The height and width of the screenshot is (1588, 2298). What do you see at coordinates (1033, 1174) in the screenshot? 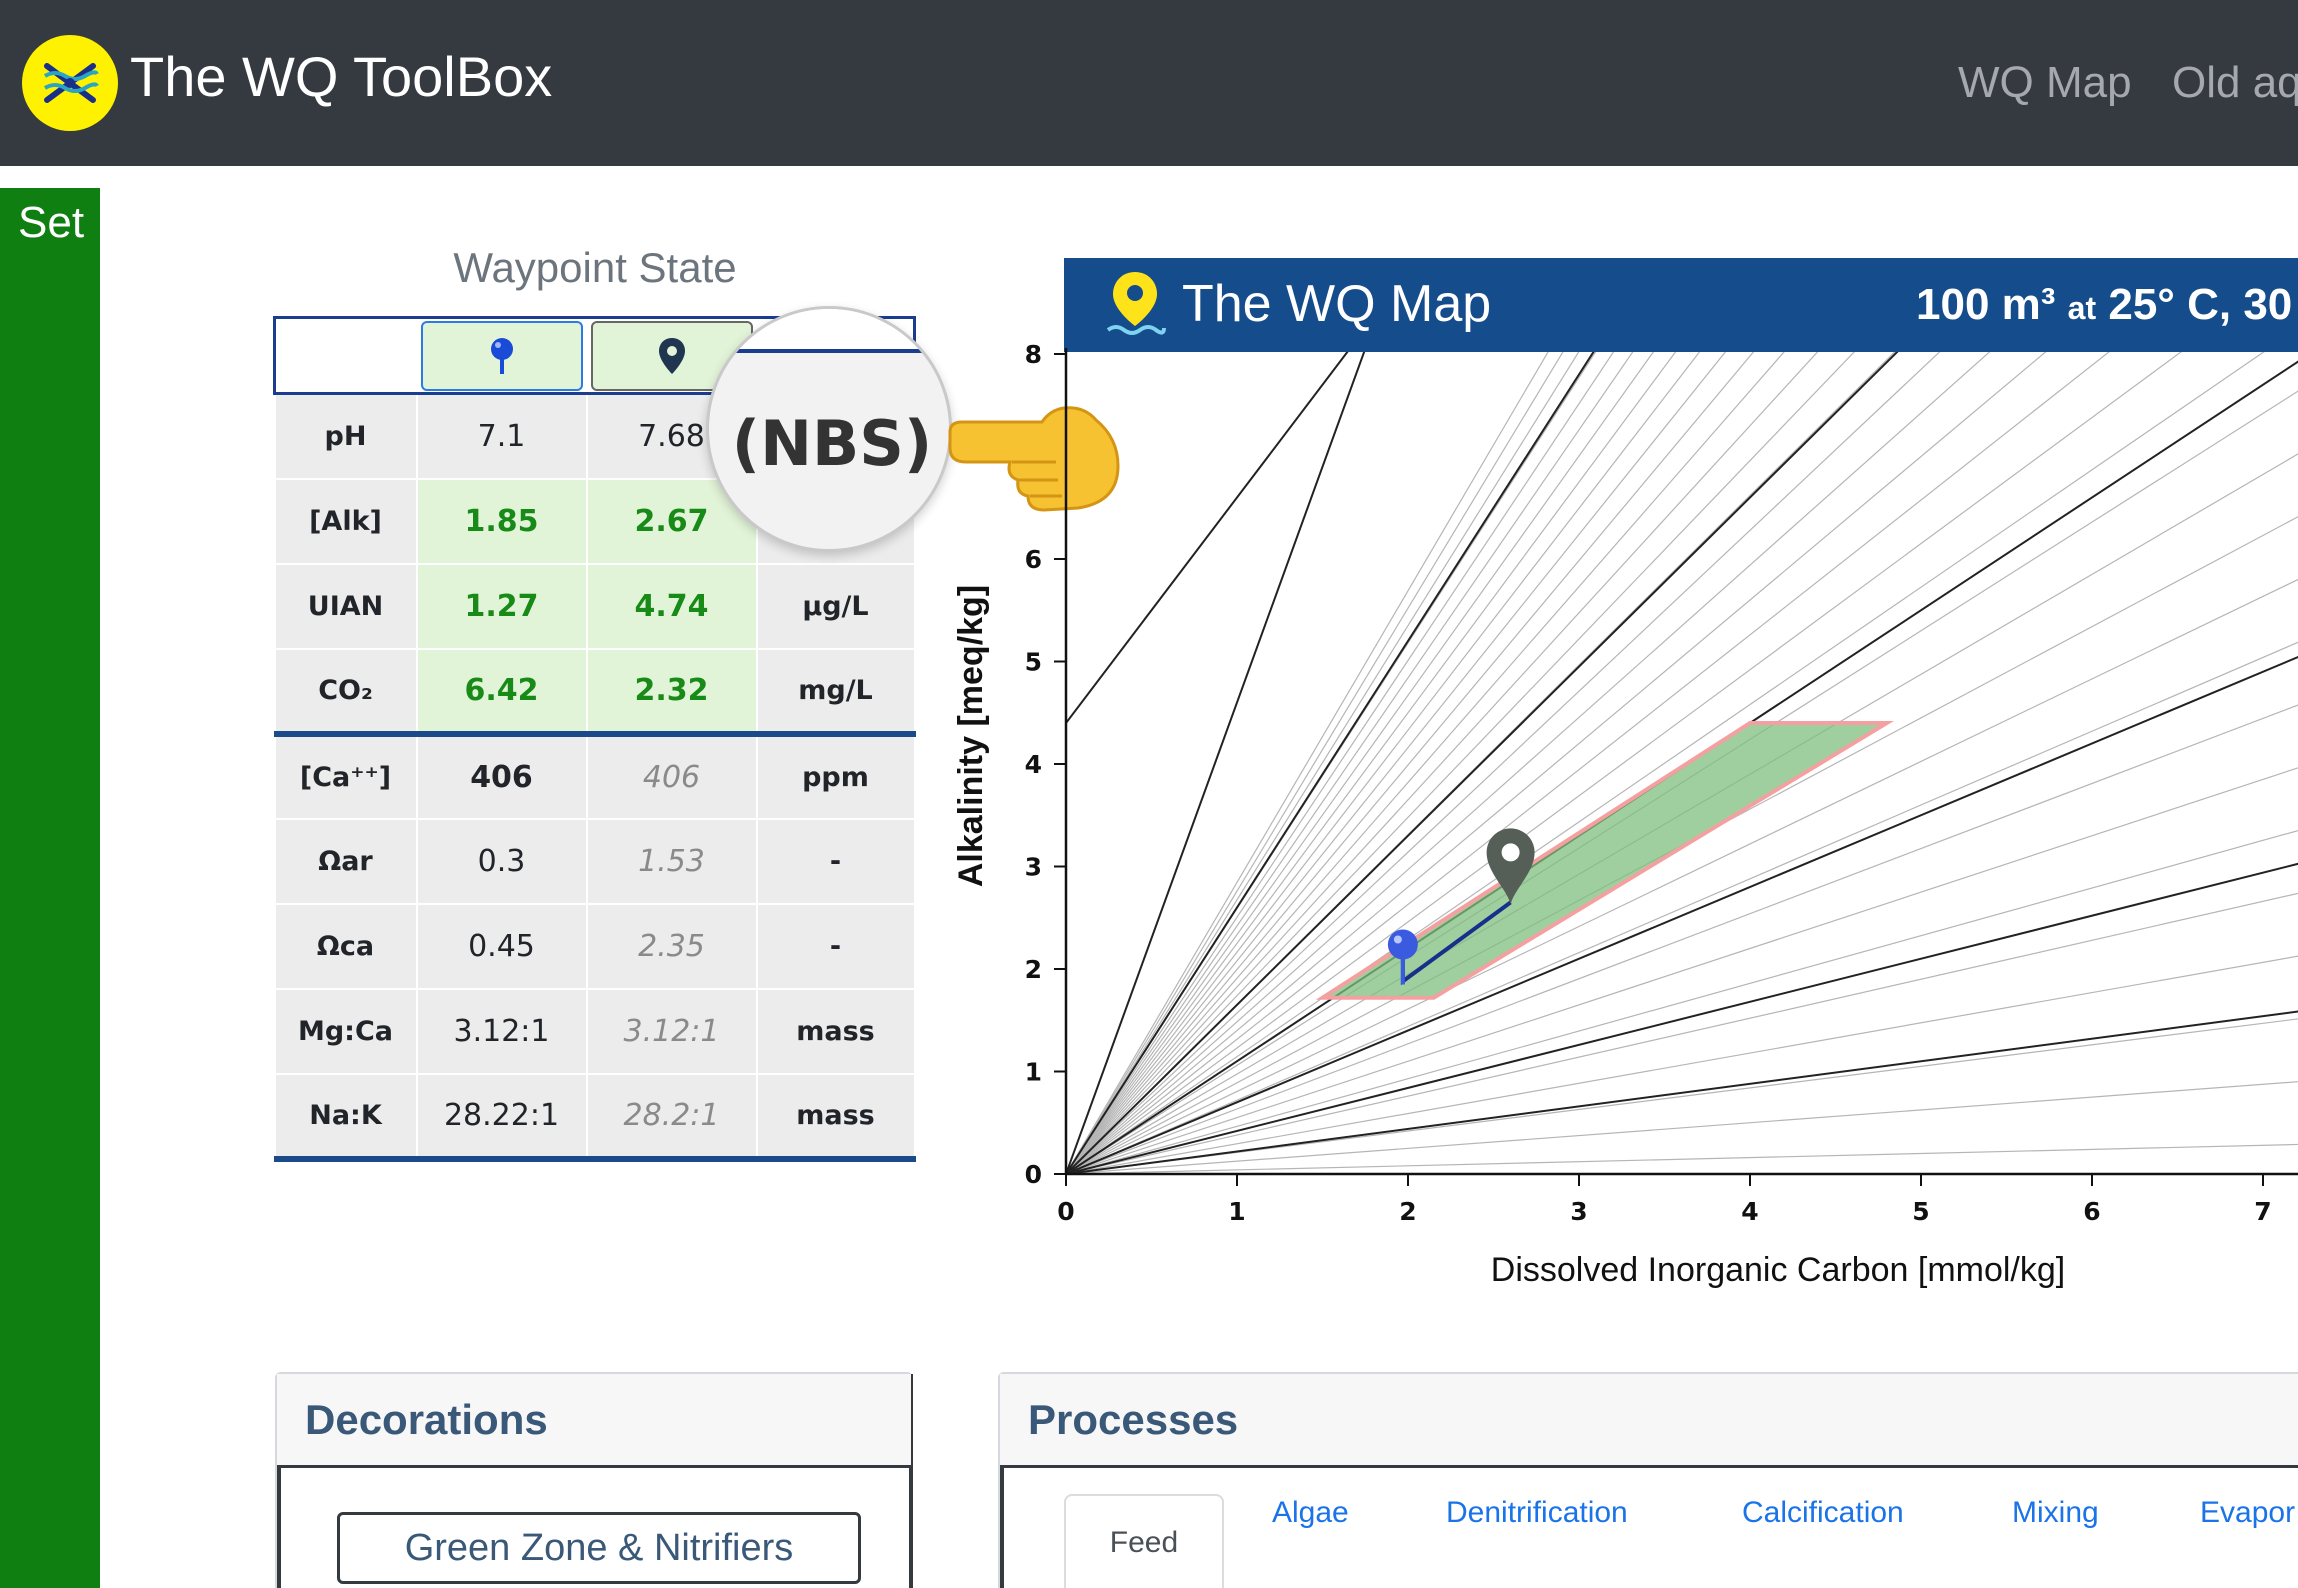
I see `y-tick-label: 0` at bounding box center [1033, 1174].